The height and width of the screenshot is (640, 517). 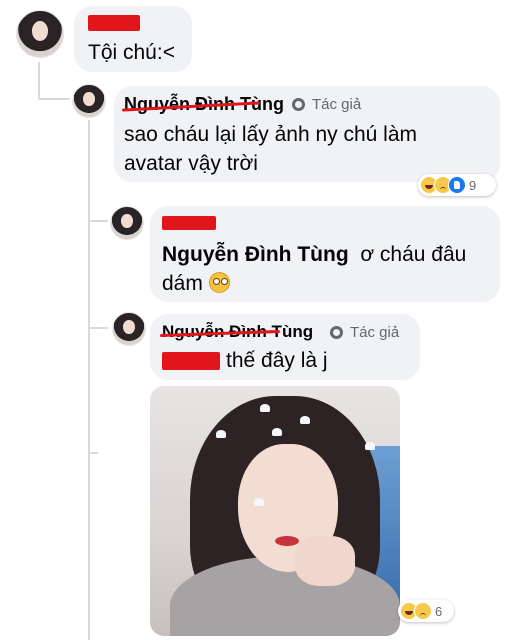 What do you see at coordinates (423, 611) in the screenshot?
I see `sad-icon` at bounding box center [423, 611].